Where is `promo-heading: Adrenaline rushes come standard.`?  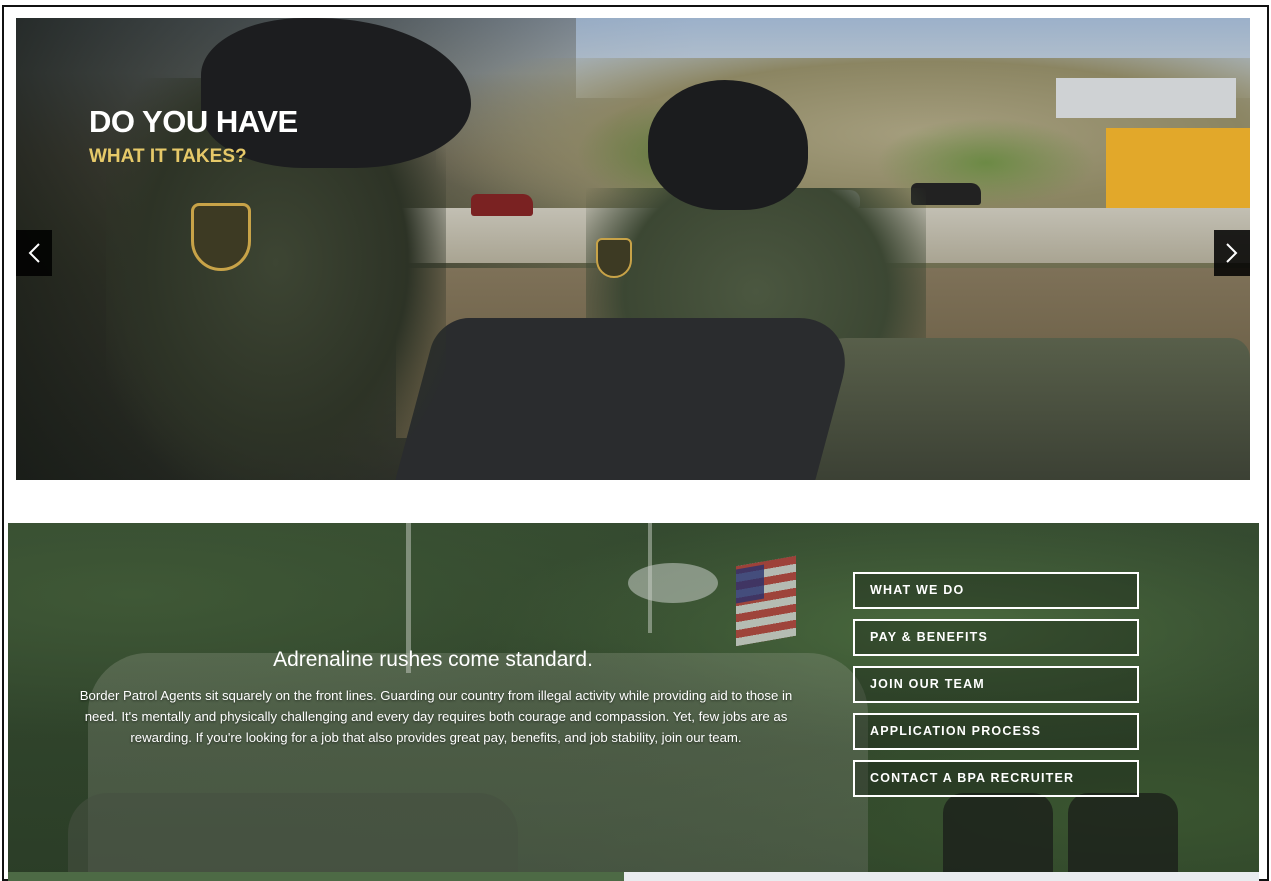
promo-heading: Adrenaline rushes come standard. is located at coordinates (433, 659).